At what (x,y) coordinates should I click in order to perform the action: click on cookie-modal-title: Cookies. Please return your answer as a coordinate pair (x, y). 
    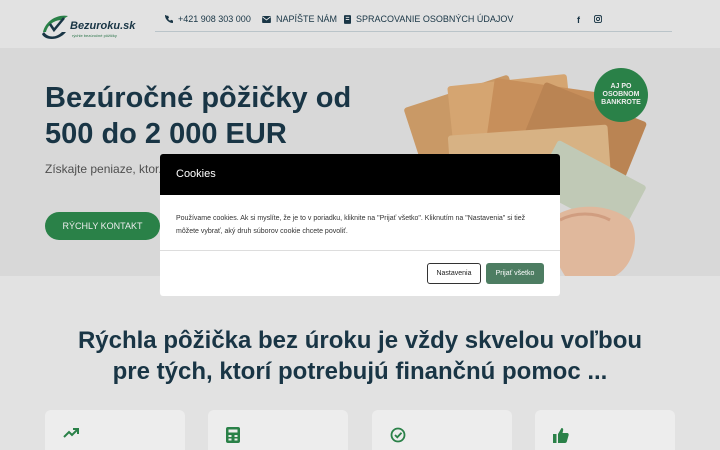
    Looking at the image, I should click on (196, 174).